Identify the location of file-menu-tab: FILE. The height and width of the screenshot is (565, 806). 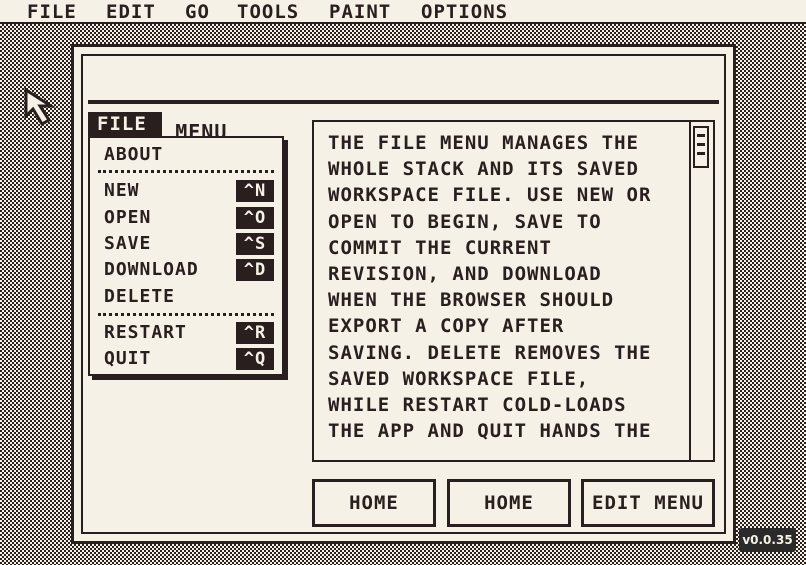
(125, 124).